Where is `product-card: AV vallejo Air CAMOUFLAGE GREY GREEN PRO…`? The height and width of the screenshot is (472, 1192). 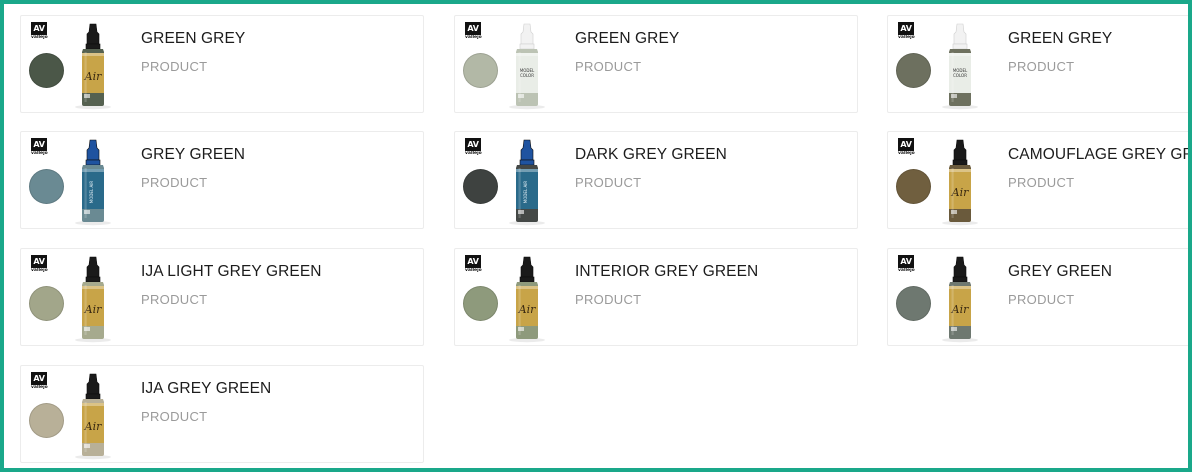
product-card: AV vallejo Air CAMOUFLAGE GREY GREEN PRO… is located at coordinates (1037, 180).